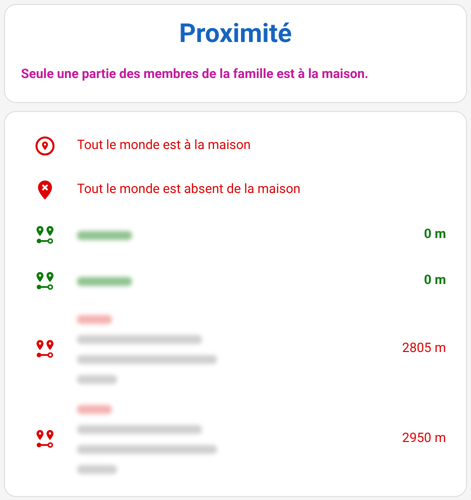  I want to click on status-label: Tout le monde est à la maison, so click(164, 146).